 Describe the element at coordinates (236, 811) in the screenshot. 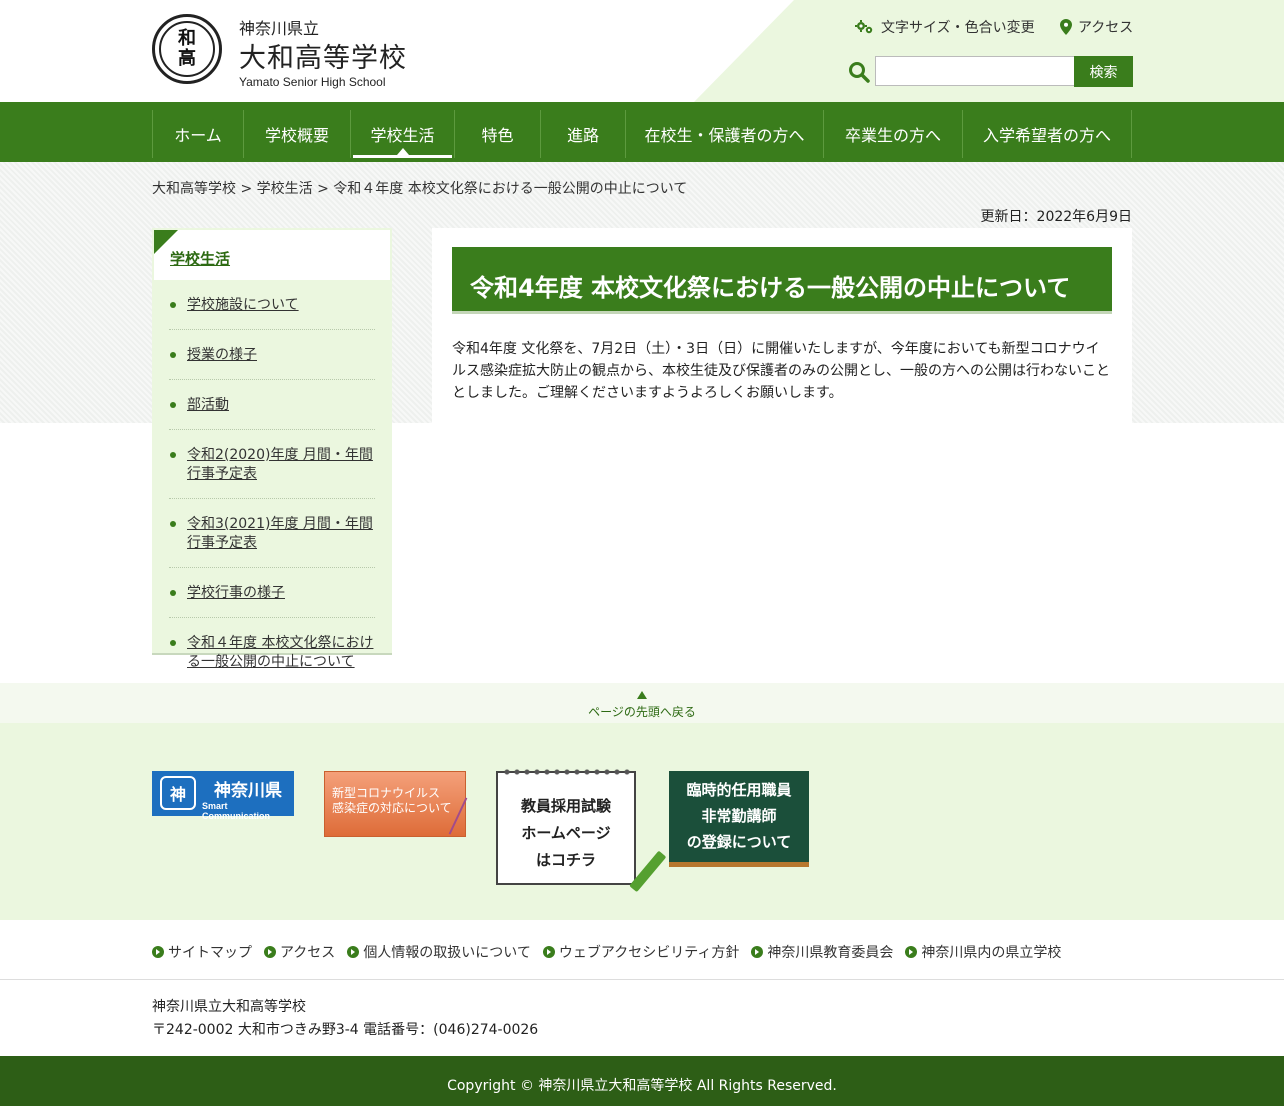

I see `kanagawa-banner-sub: Smart Communication` at that location.